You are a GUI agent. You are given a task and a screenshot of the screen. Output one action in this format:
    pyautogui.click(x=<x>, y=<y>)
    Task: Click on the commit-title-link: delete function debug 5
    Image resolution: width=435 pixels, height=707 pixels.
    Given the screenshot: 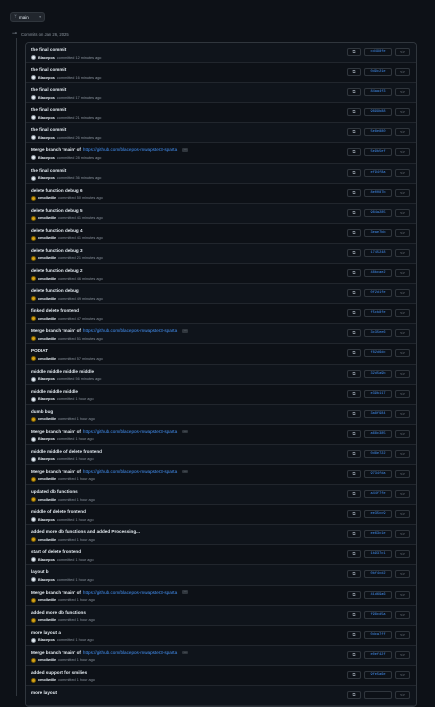 What is the action you would take?
    pyautogui.click(x=57, y=210)
    